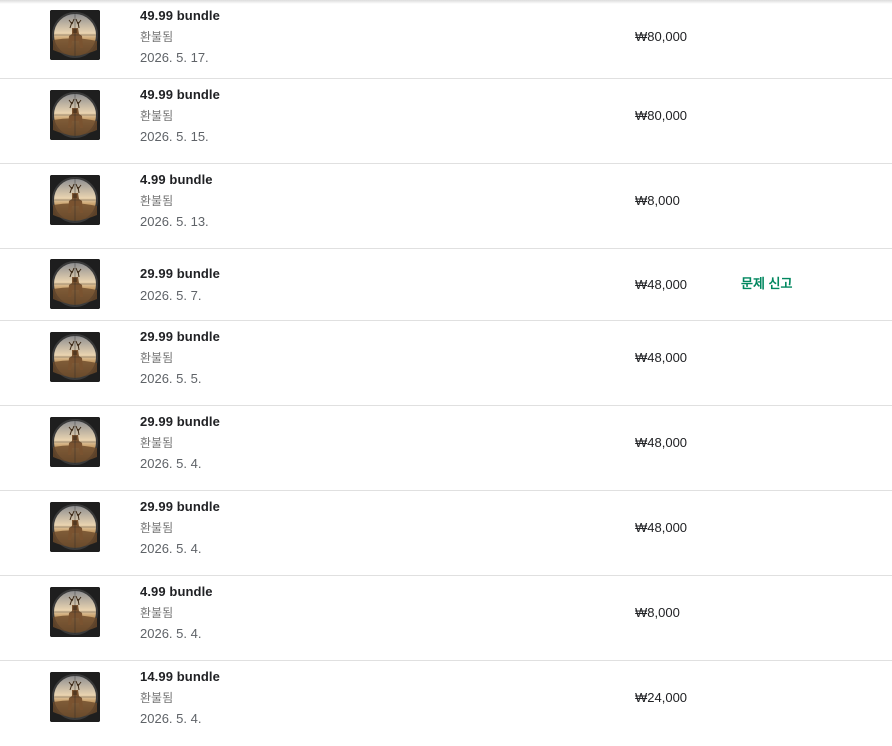 The image size is (892, 746). I want to click on order-info: 14.99 bundle 환불됨 2026. 5. 4., so click(180, 698).